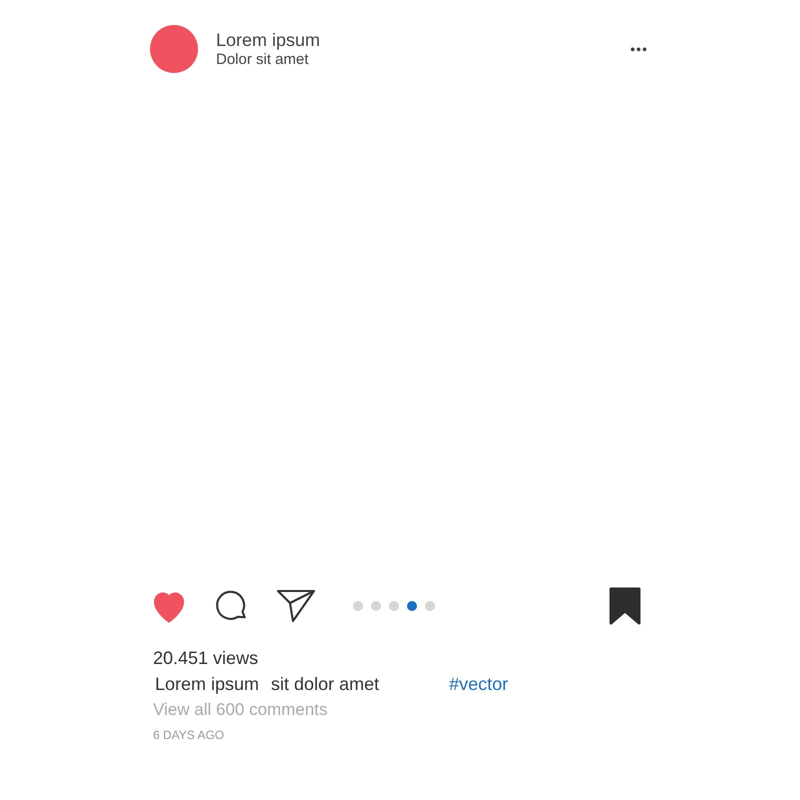 The image size is (800, 800). Describe the element at coordinates (206, 658) in the screenshot. I see `views-count: 20.451 views` at that location.